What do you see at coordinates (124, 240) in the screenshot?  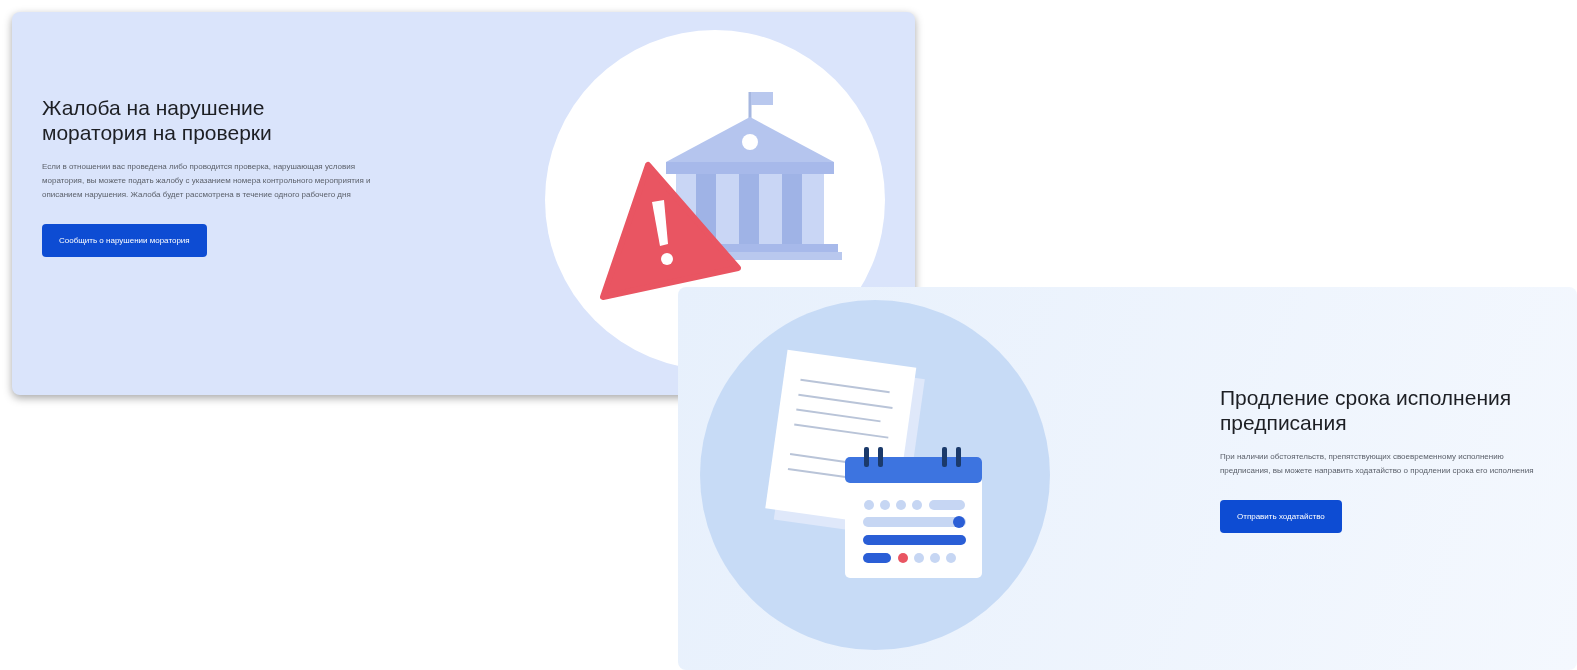 I see `action-button: Сообщить о нарушении моратория` at bounding box center [124, 240].